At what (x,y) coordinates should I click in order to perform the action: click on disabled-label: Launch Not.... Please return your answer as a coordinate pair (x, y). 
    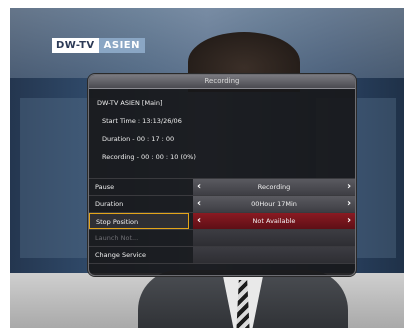
    Looking at the image, I should click on (117, 238).